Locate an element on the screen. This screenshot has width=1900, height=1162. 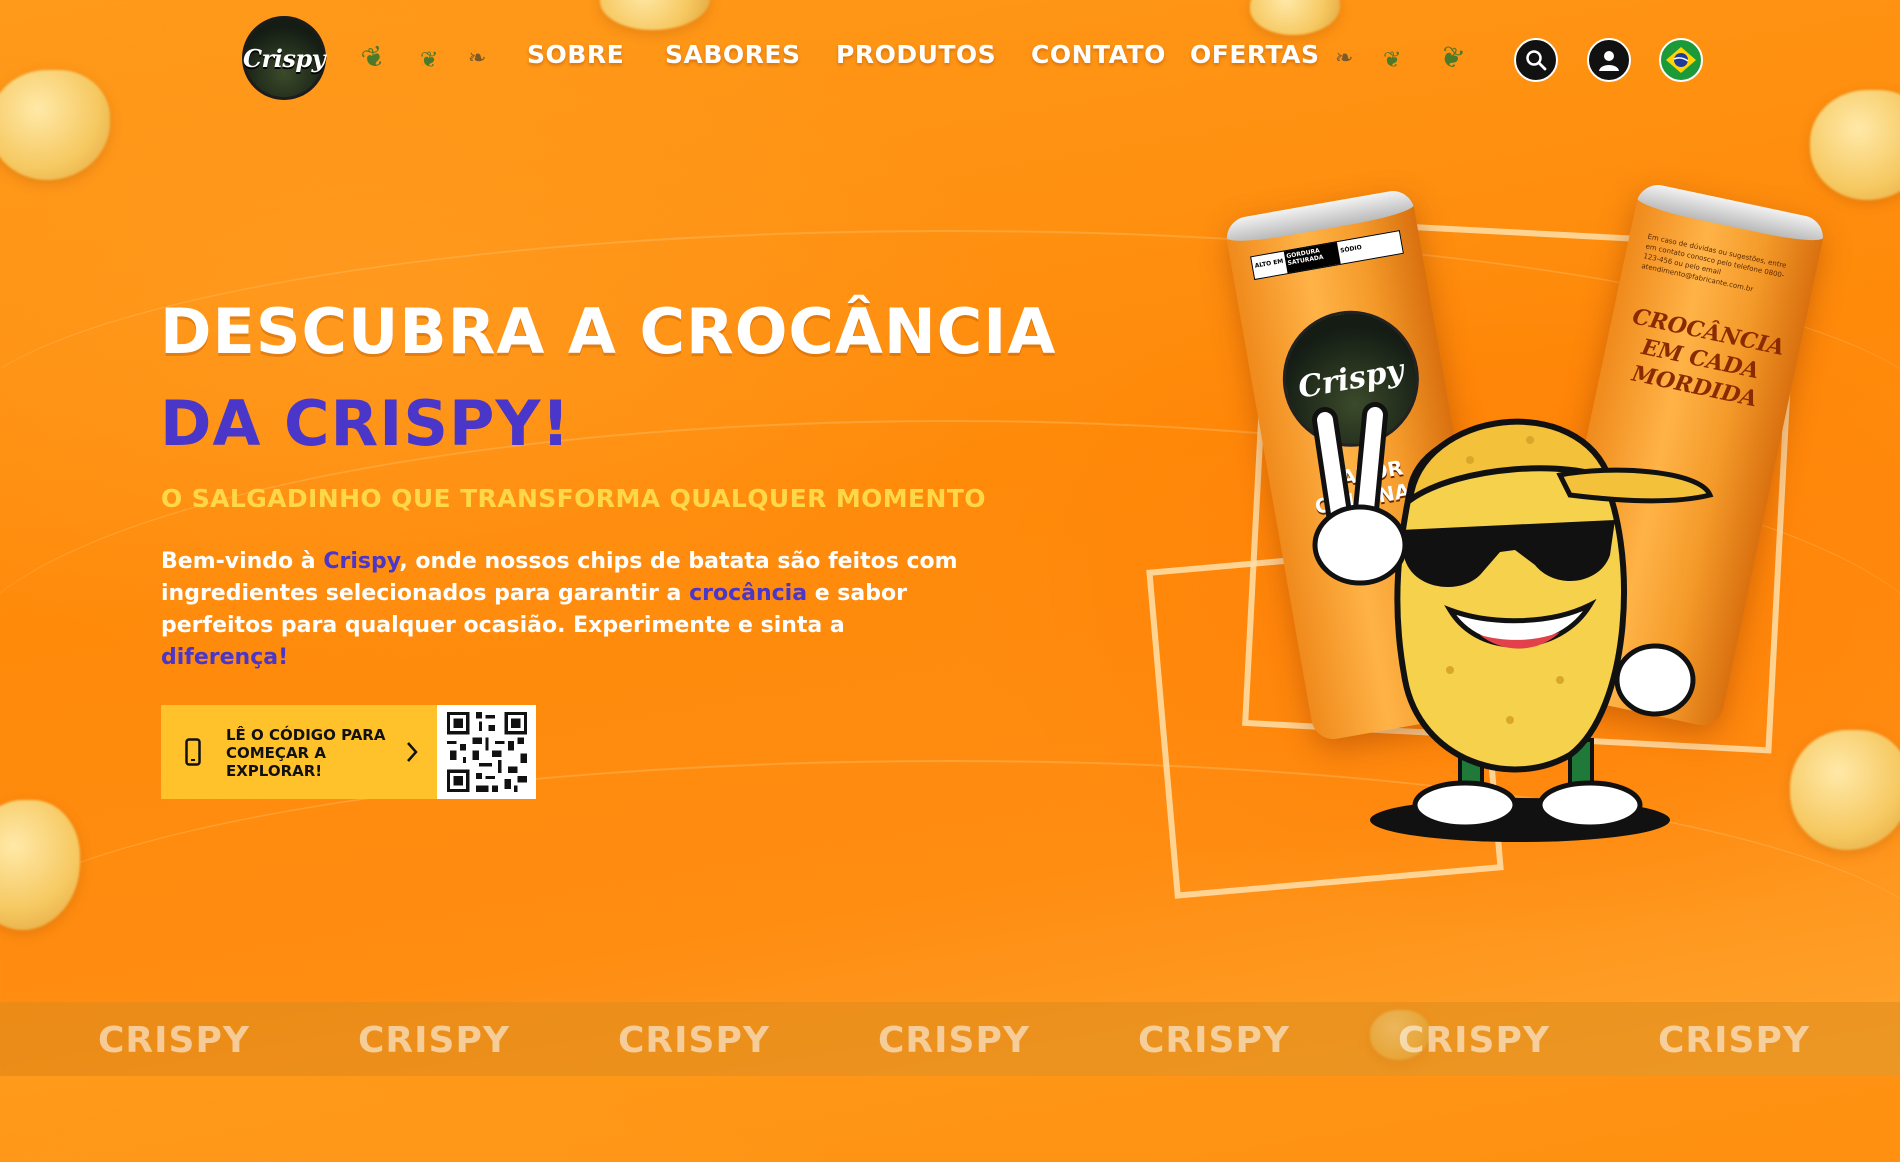
paragraph-highlight: Crispy is located at coordinates (361, 561).